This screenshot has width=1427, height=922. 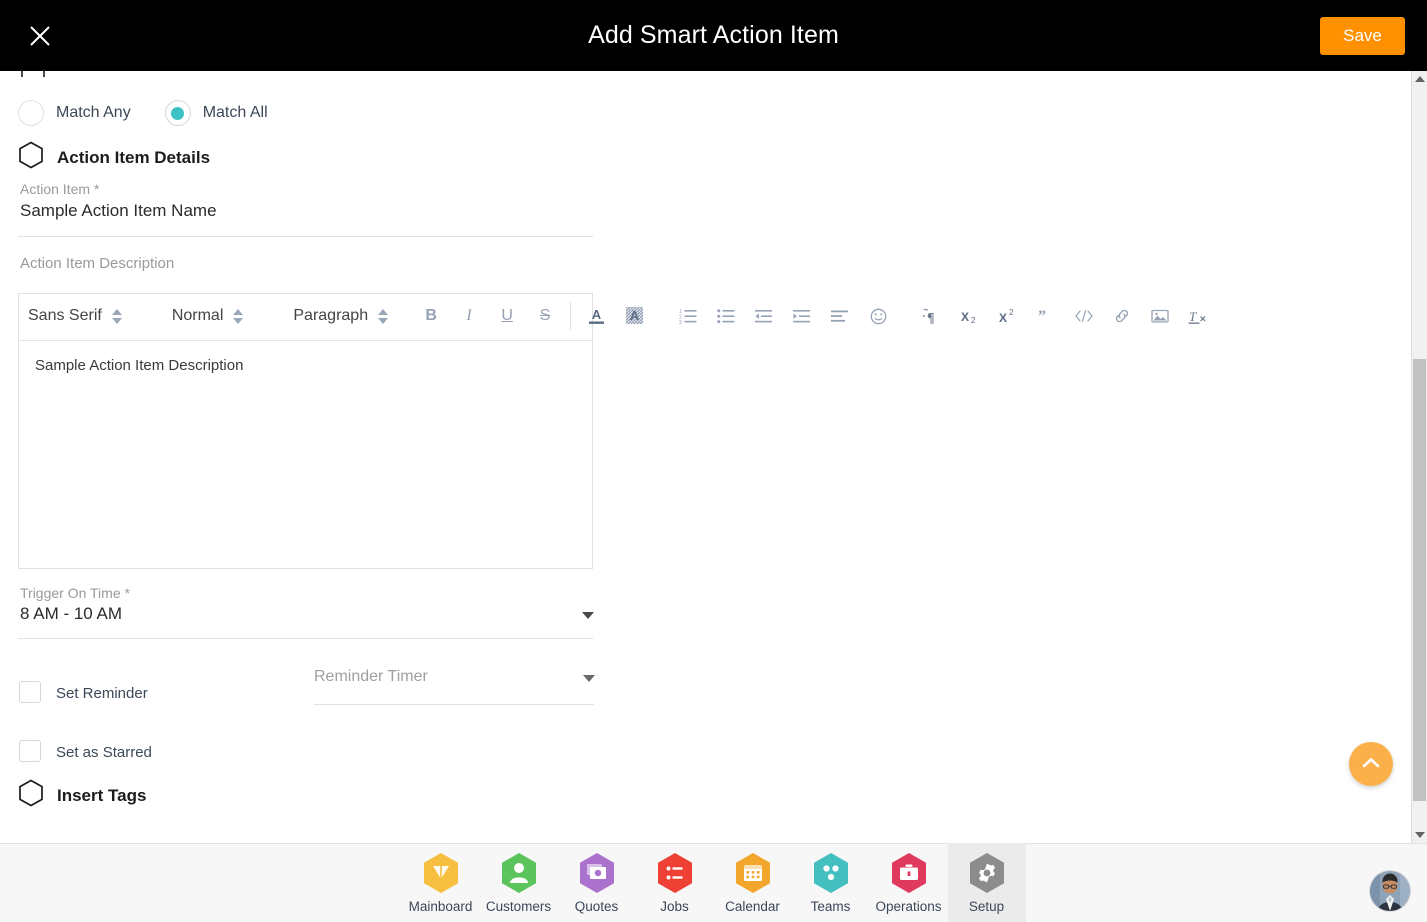 What do you see at coordinates (726, 316) in the screenshot?
I see `bullet-list-icon` at bounding box center [726, 316].